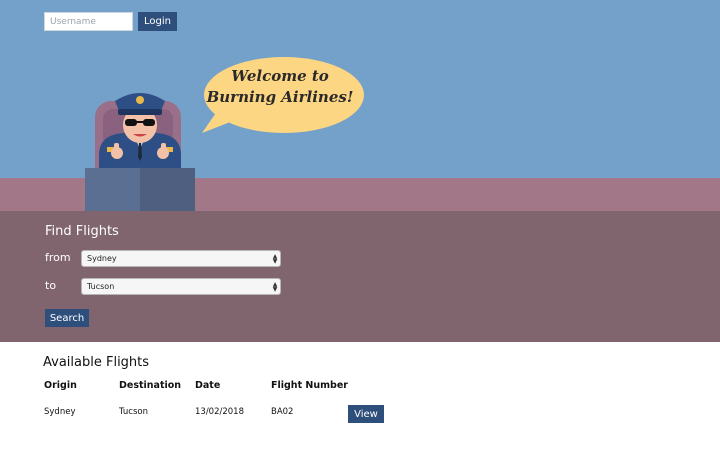  Describe the element at coordinates (309, 385) in the screenshot. I see `column-header-flight-number: Flight Number` at that location.